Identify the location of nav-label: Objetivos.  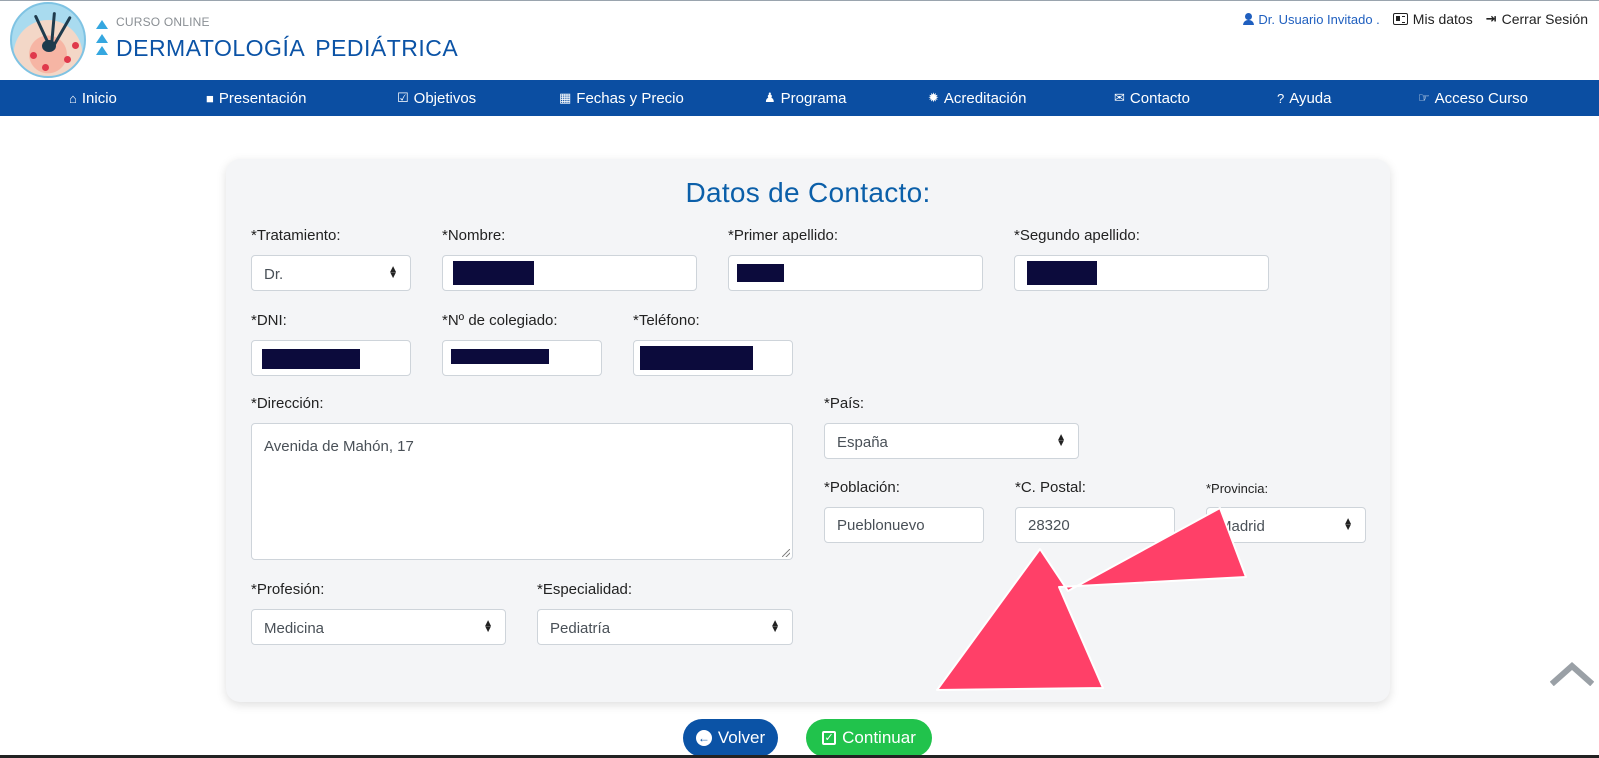
(445, 98).